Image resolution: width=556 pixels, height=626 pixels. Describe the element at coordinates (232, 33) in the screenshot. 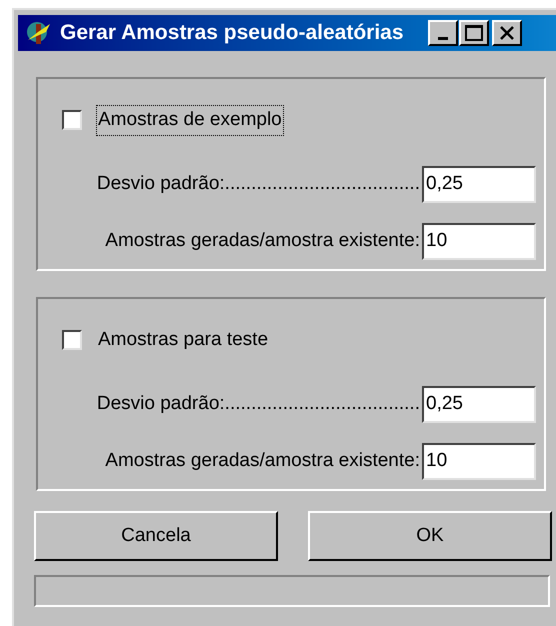

I see `window-title: Gerar Amostras pseudo-aleatórias` at that location.